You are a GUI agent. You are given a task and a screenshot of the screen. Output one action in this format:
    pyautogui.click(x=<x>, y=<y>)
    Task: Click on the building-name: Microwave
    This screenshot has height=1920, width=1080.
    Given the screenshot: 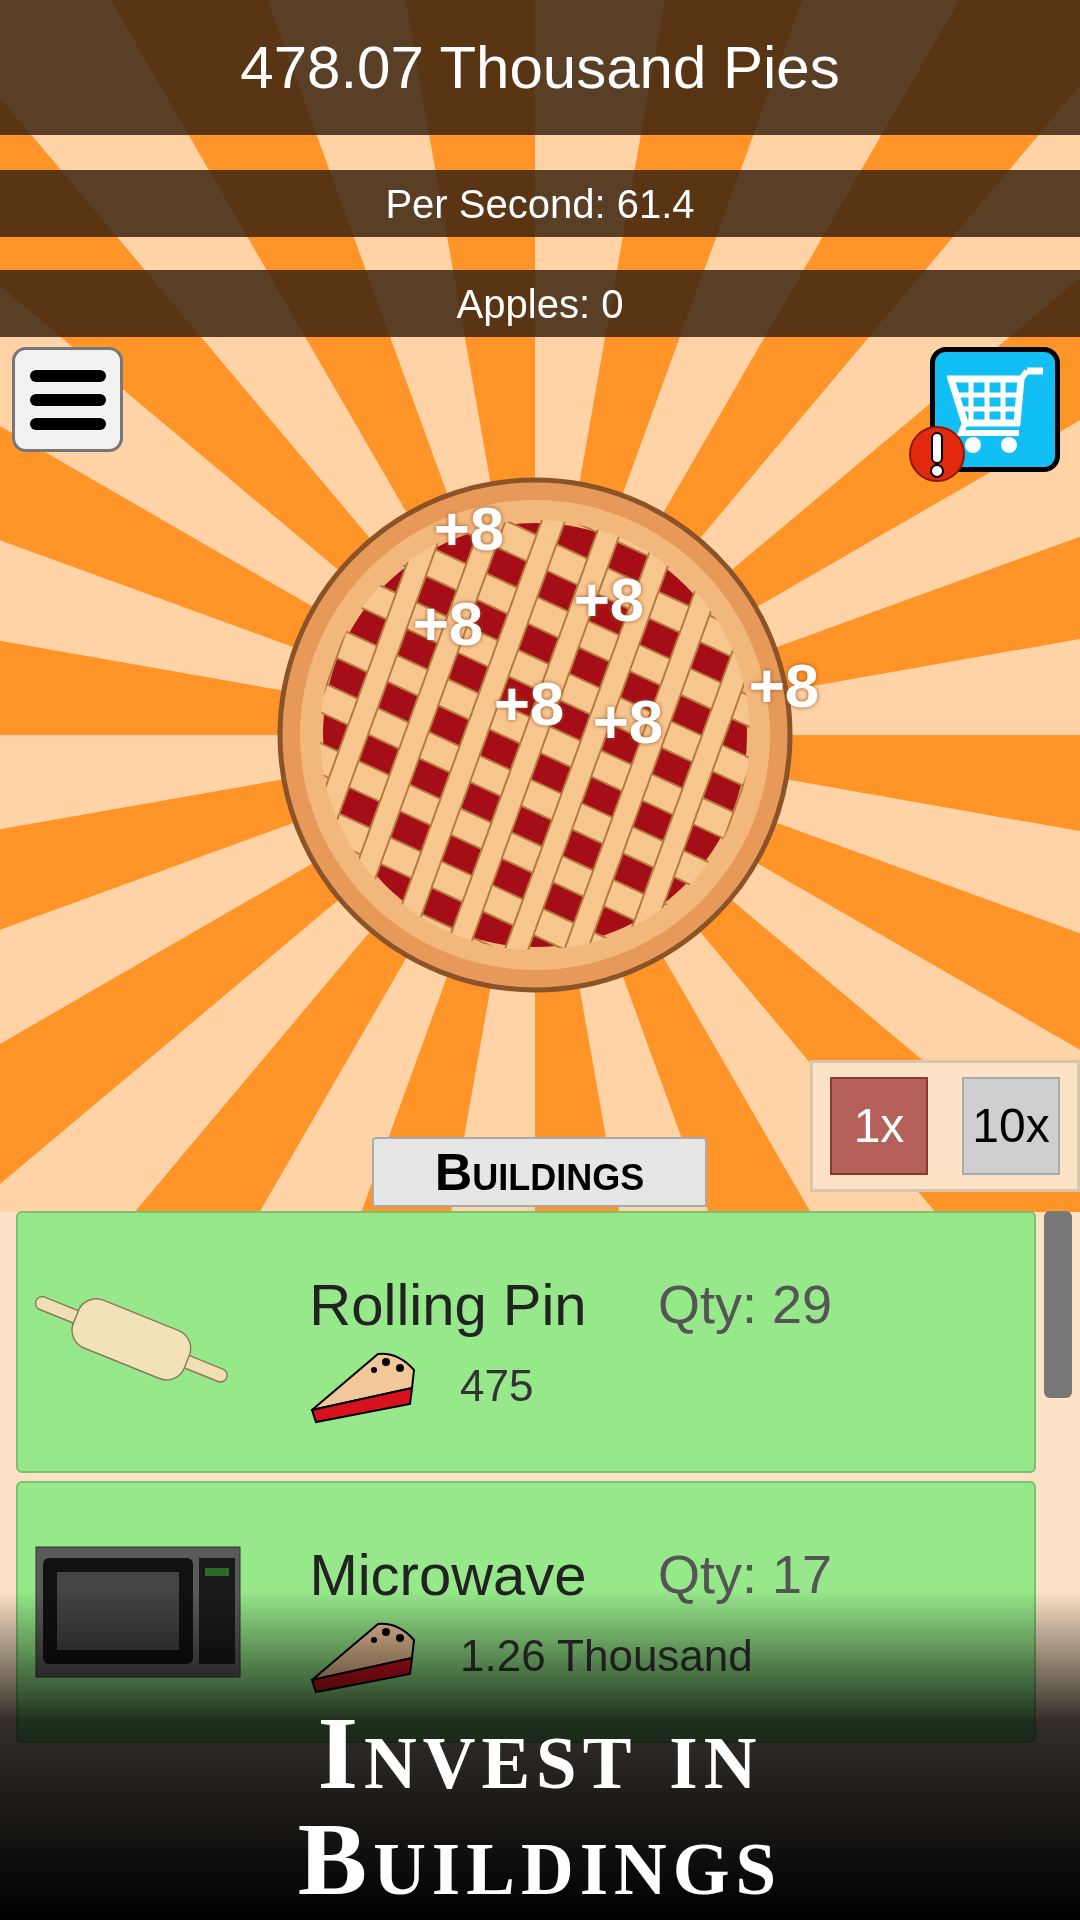 What is the action you would take?
    pyautogui.click(x=448, y=1574)
    